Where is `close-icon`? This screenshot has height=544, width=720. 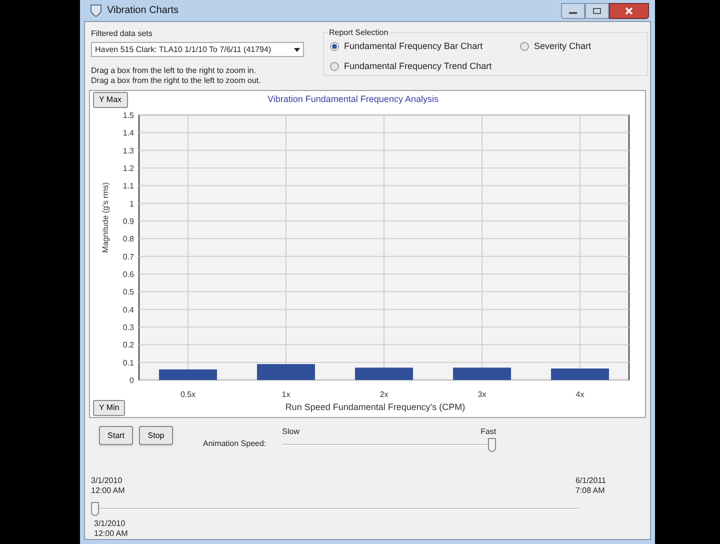
close-icon is located at coordinates (629, 10).